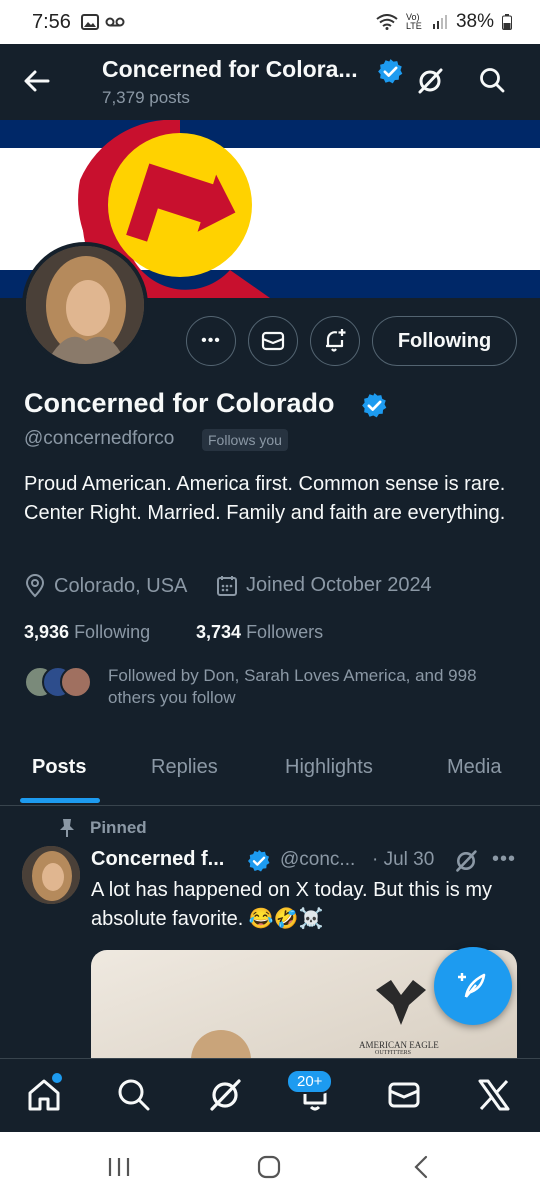 This screenshot has height=1200, width=540. Describe the element at coordinates (35, 586) in the screenshot. I see `location-icon` at that location.